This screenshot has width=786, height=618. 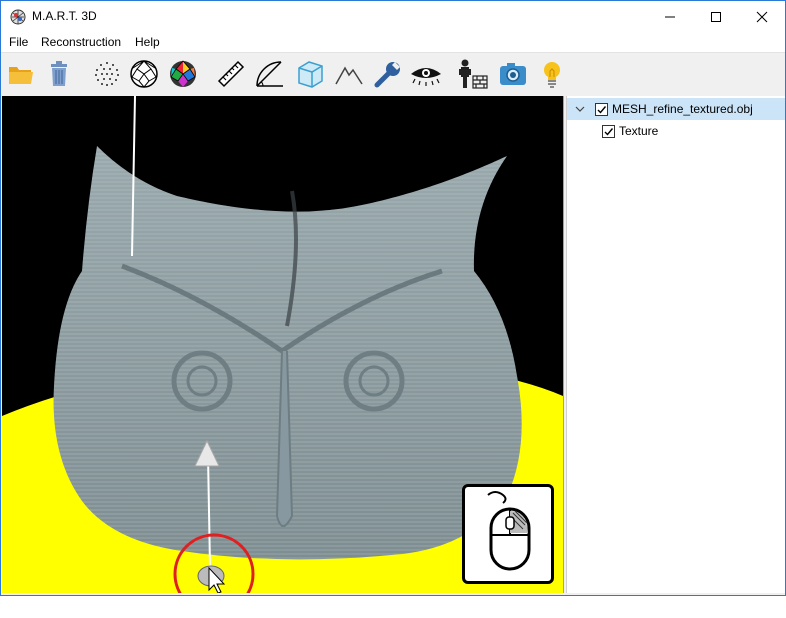 I want to click on ruler-icon, so click(x=231, y=74).